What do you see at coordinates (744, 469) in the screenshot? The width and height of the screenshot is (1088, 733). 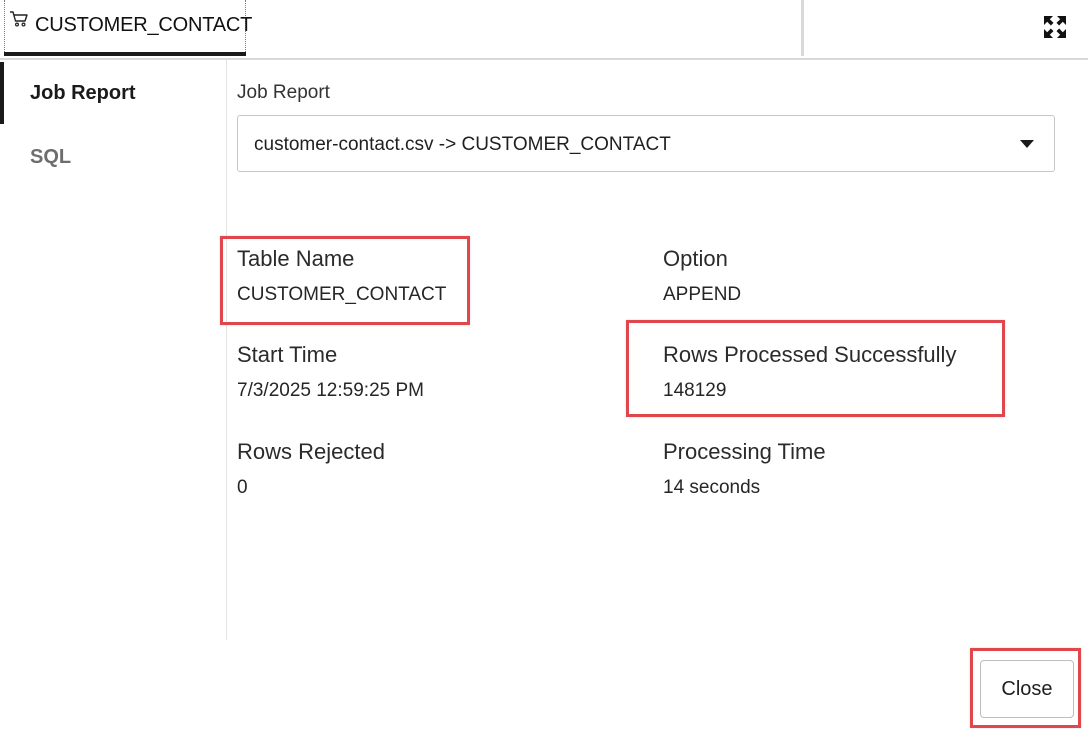 I see `processing-time-field: Processing Time 14 seconds` at bounding box center [744, 469].